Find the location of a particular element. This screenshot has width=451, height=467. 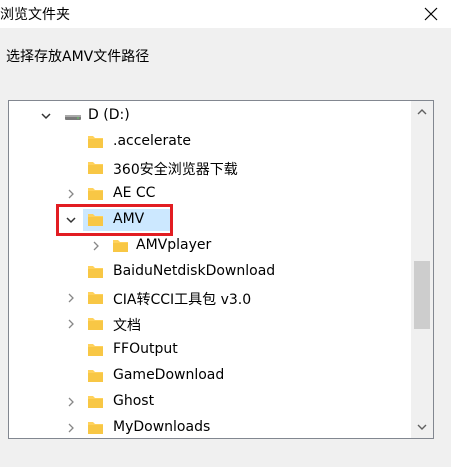

tree-item-gamedownload: GameDownload is located at coordinates (210, 376).